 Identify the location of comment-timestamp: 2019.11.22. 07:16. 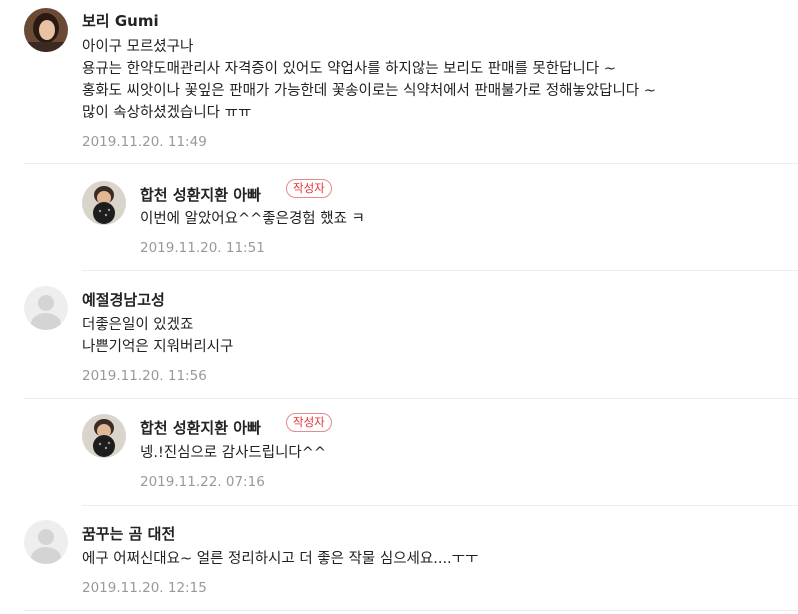
(202, 482).